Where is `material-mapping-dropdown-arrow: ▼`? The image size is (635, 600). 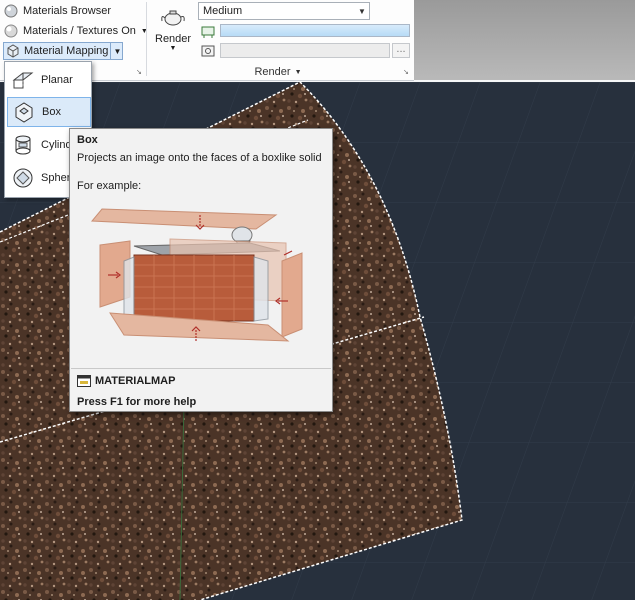
material-mapping-dropdown-arrow: ▼ is located at coordinates (117, 51).